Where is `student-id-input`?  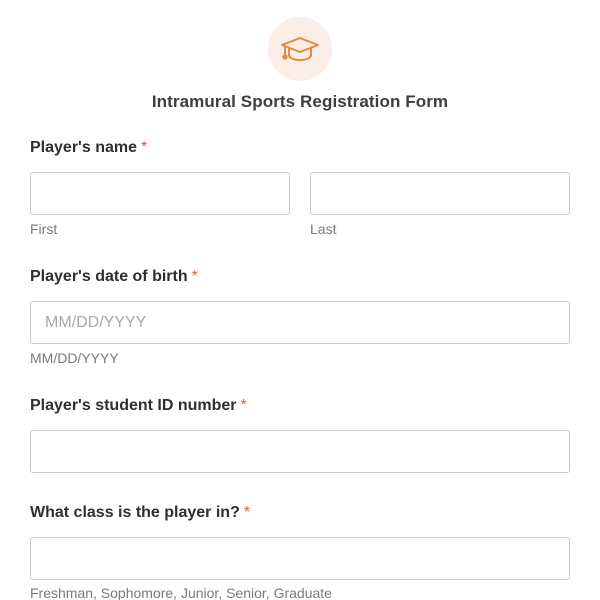
student-id-input is located at coordinates (300, 451).